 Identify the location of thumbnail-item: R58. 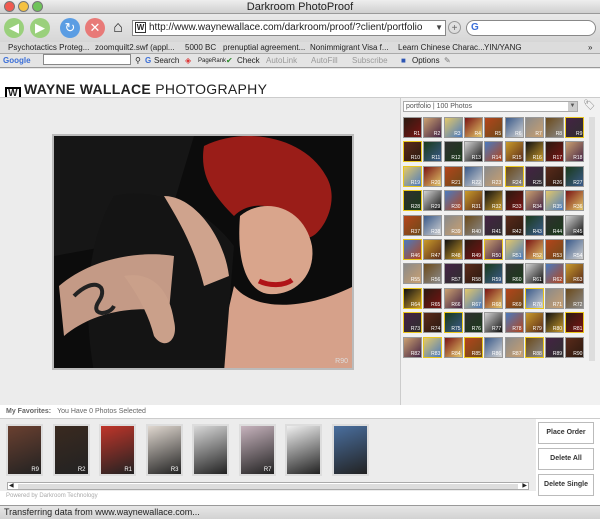
(473, 274).